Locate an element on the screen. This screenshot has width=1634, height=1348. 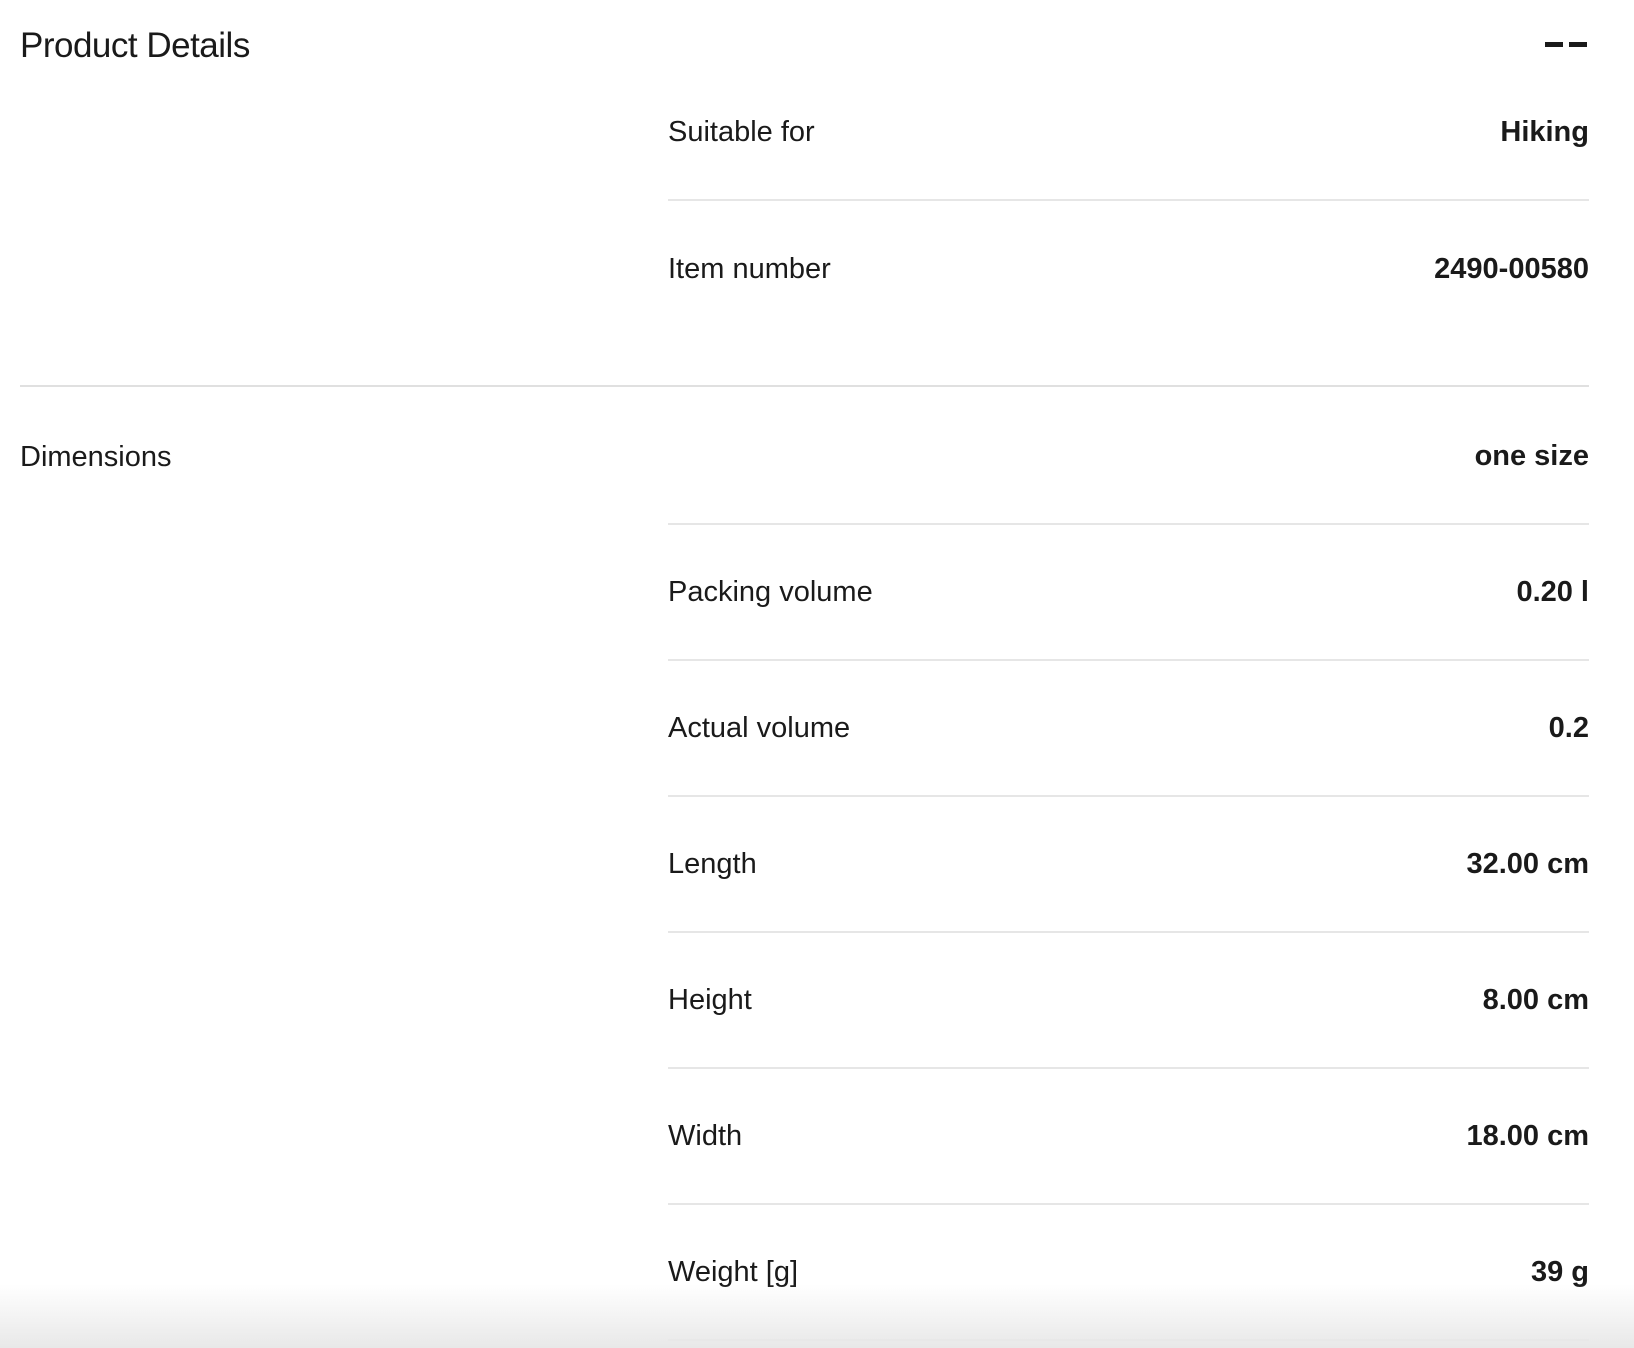
collapse-icon is located at coordinates (1567, 45).